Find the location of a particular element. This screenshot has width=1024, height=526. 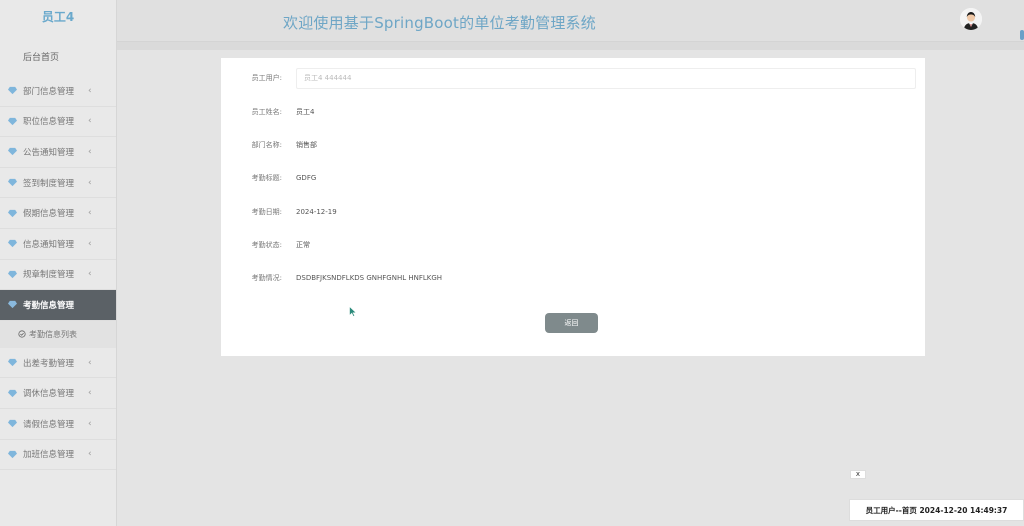

sidebar-item-info-notice: 信息通知管理 ‹ is located at coordinates (58, 244).